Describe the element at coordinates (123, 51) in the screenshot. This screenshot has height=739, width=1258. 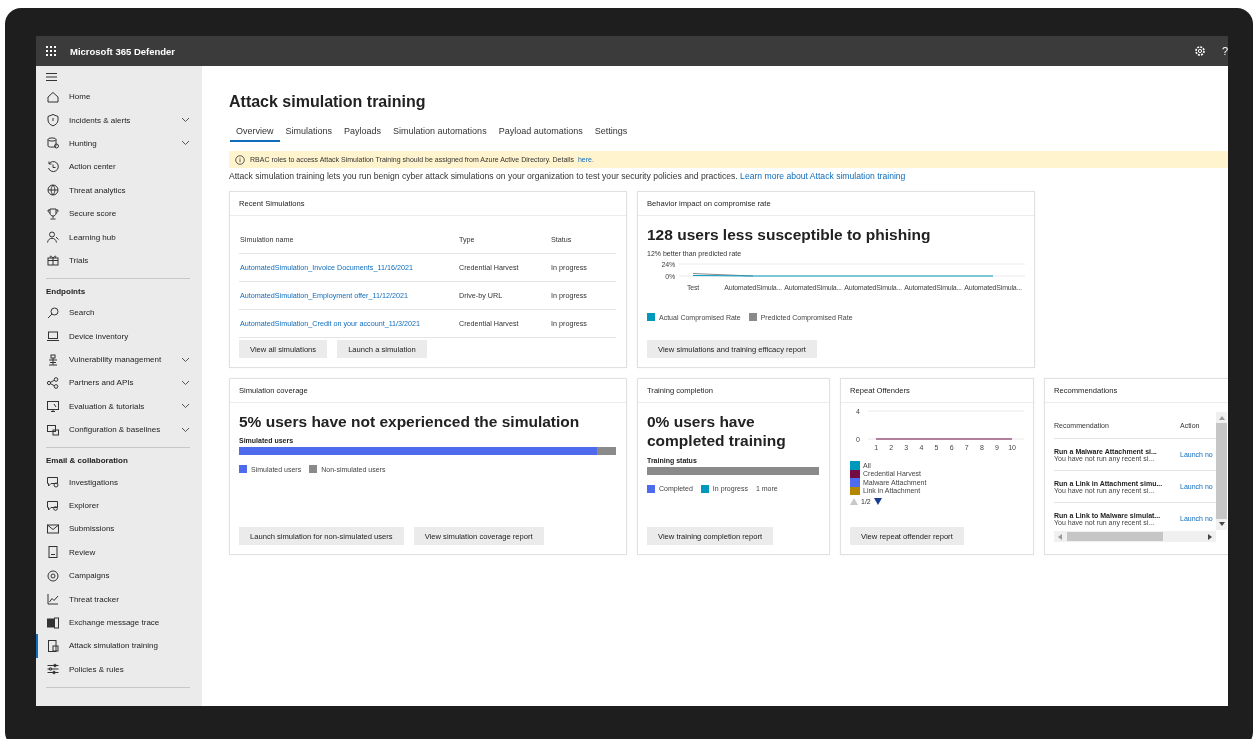
I see `app-title: Microsoft 365 Defender` at that location.